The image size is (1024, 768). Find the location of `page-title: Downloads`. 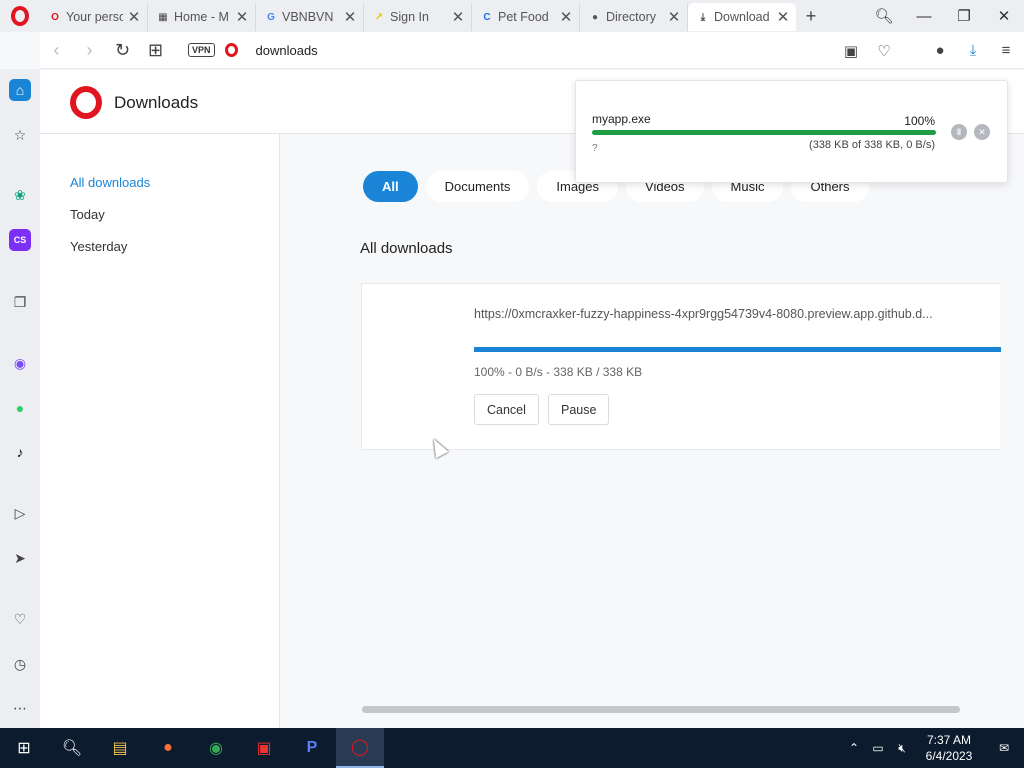

page-title: Downloads is located at coordinates (156, 102).